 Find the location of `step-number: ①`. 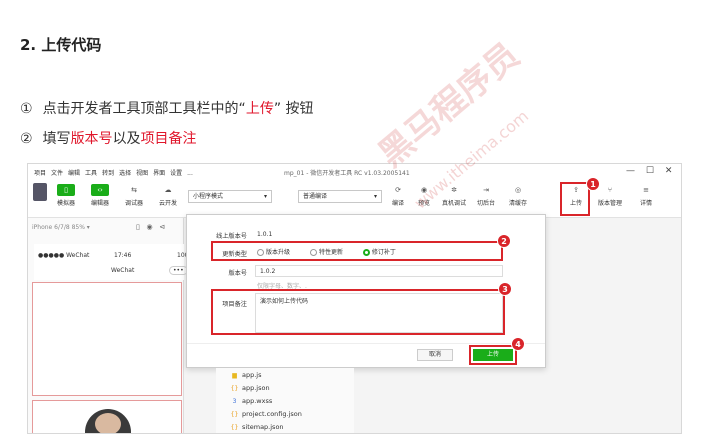

step-number: ① is located at coordinates (26, 109).